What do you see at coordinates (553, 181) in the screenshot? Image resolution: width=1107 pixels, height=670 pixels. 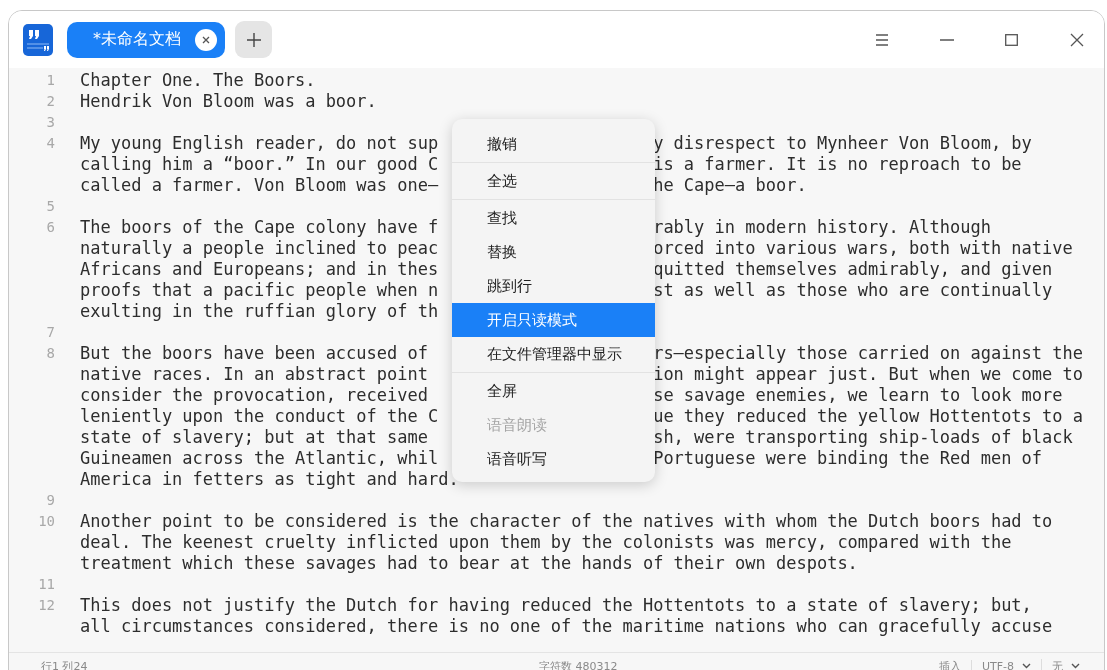 I see `menu-item: 全选` at bounding box center [553, 181].